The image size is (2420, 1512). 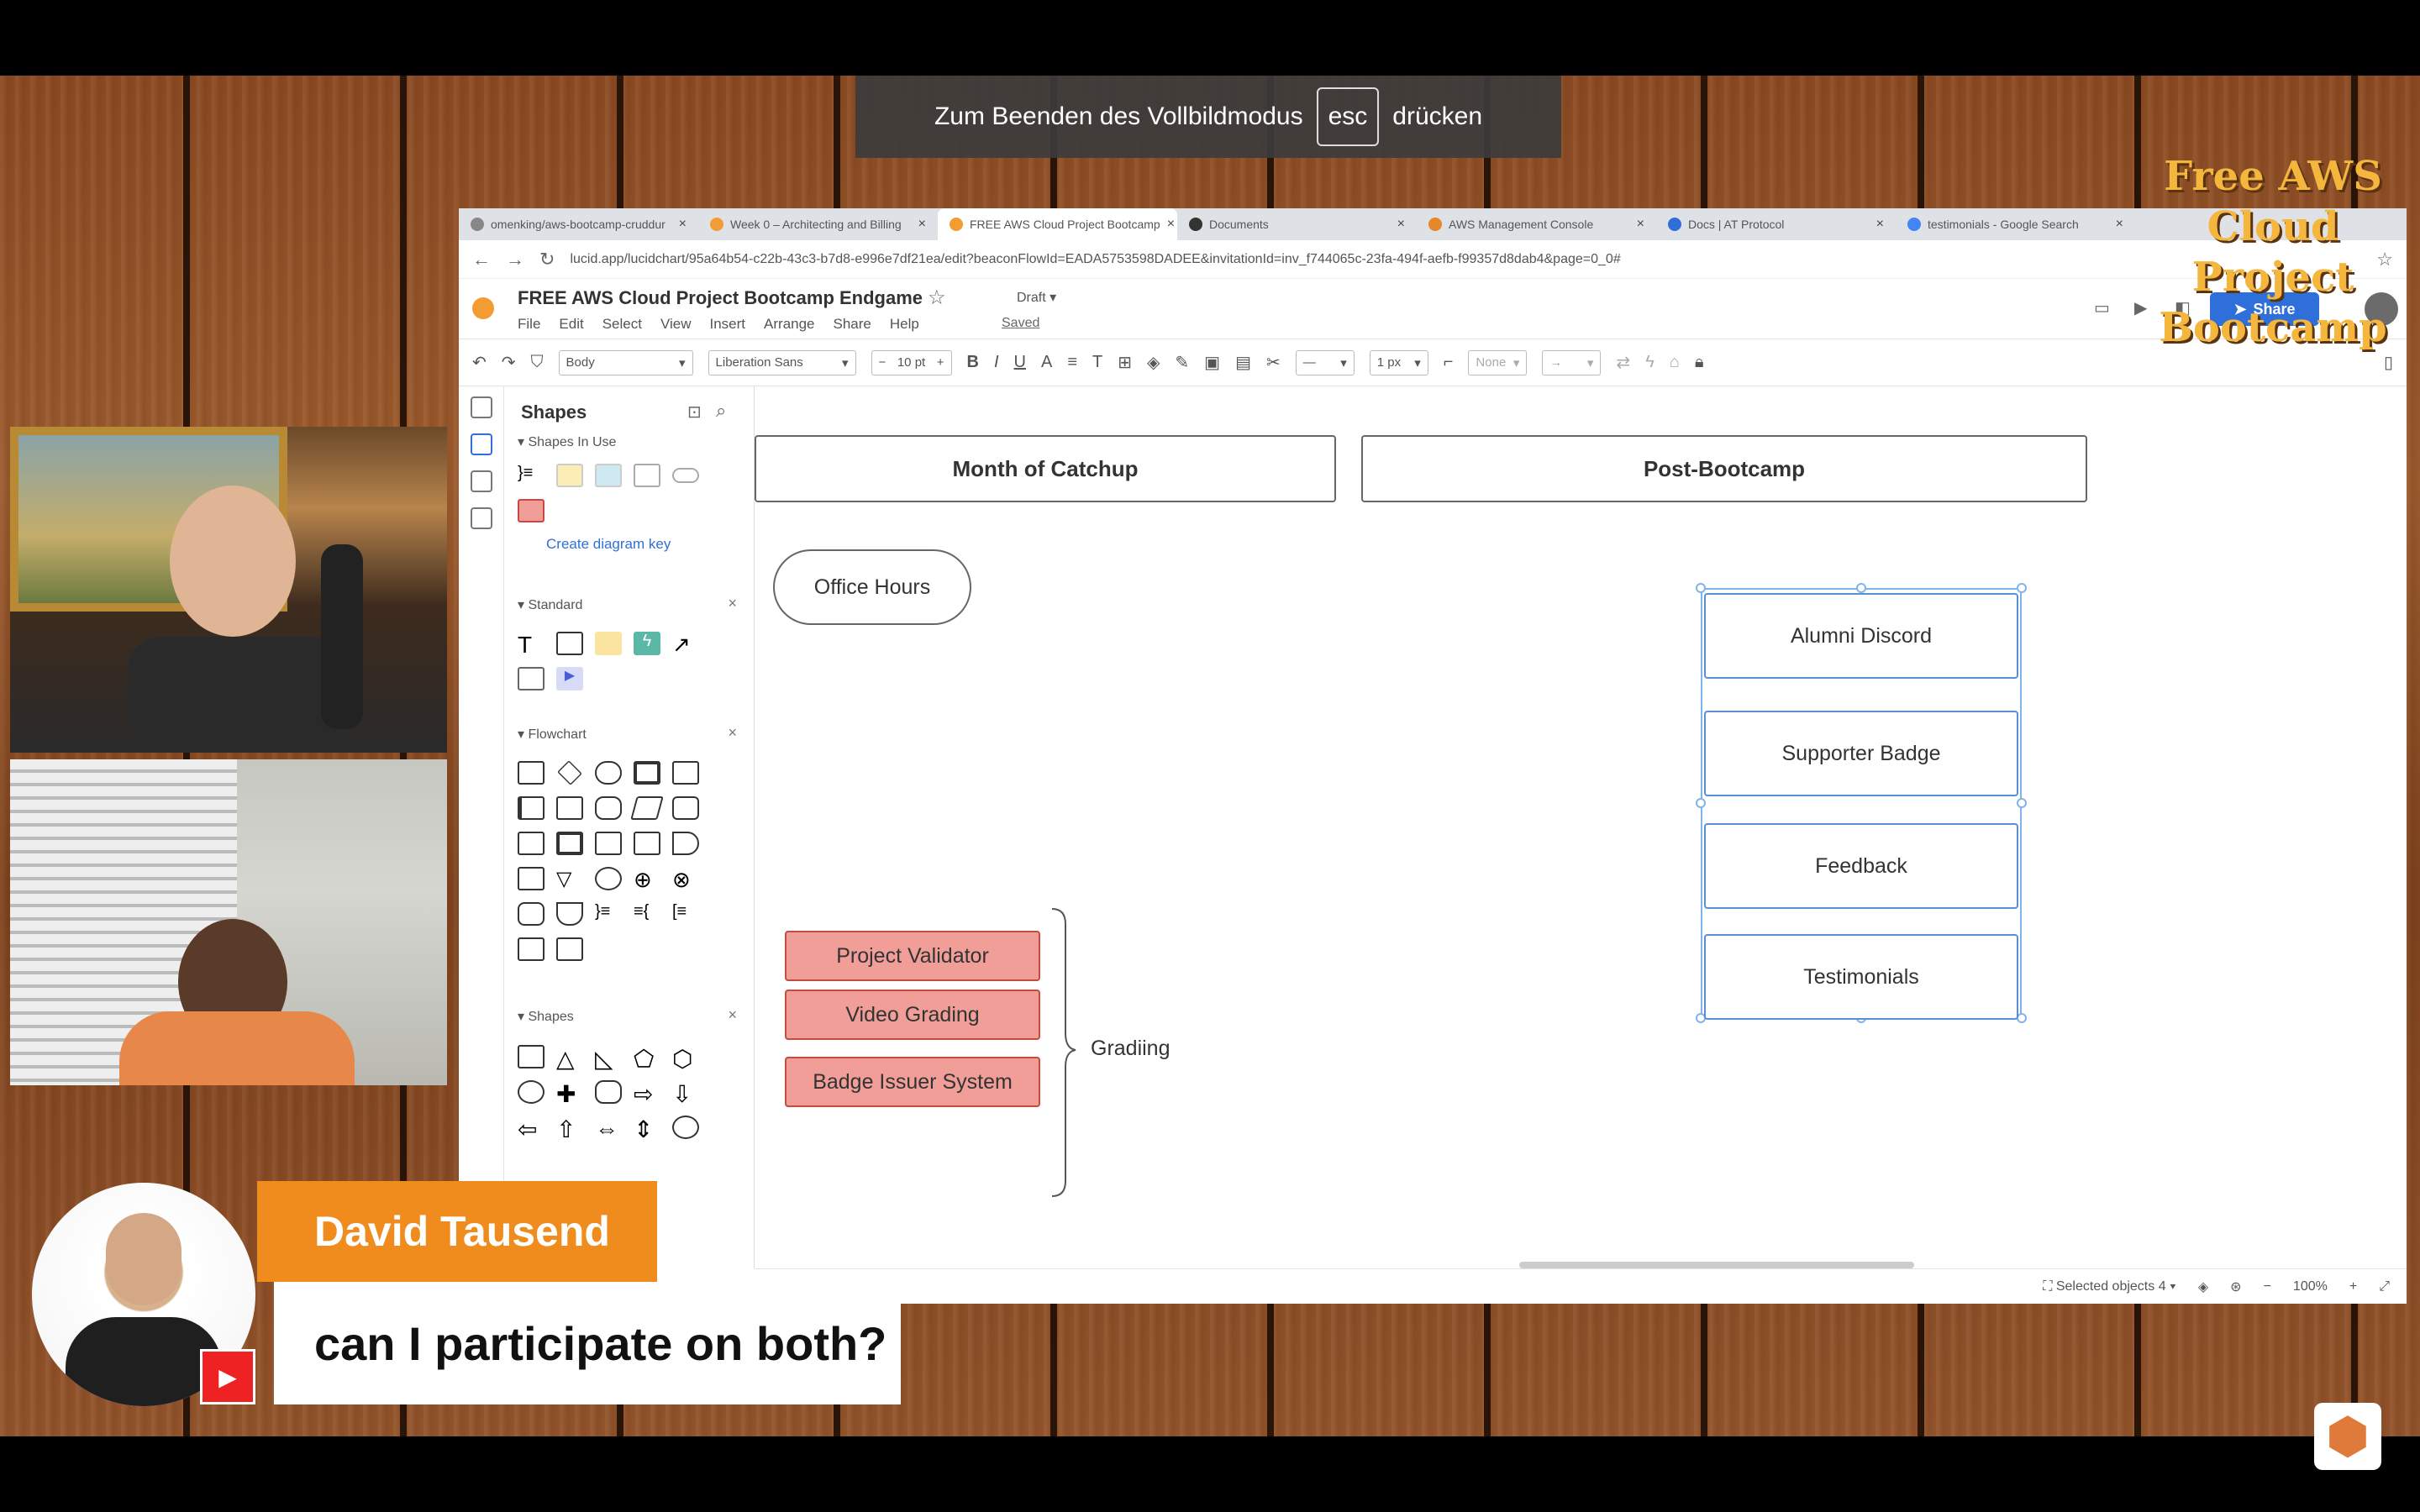 I want to click on shadow-icon: ▣, so click(x=1212, y=362).